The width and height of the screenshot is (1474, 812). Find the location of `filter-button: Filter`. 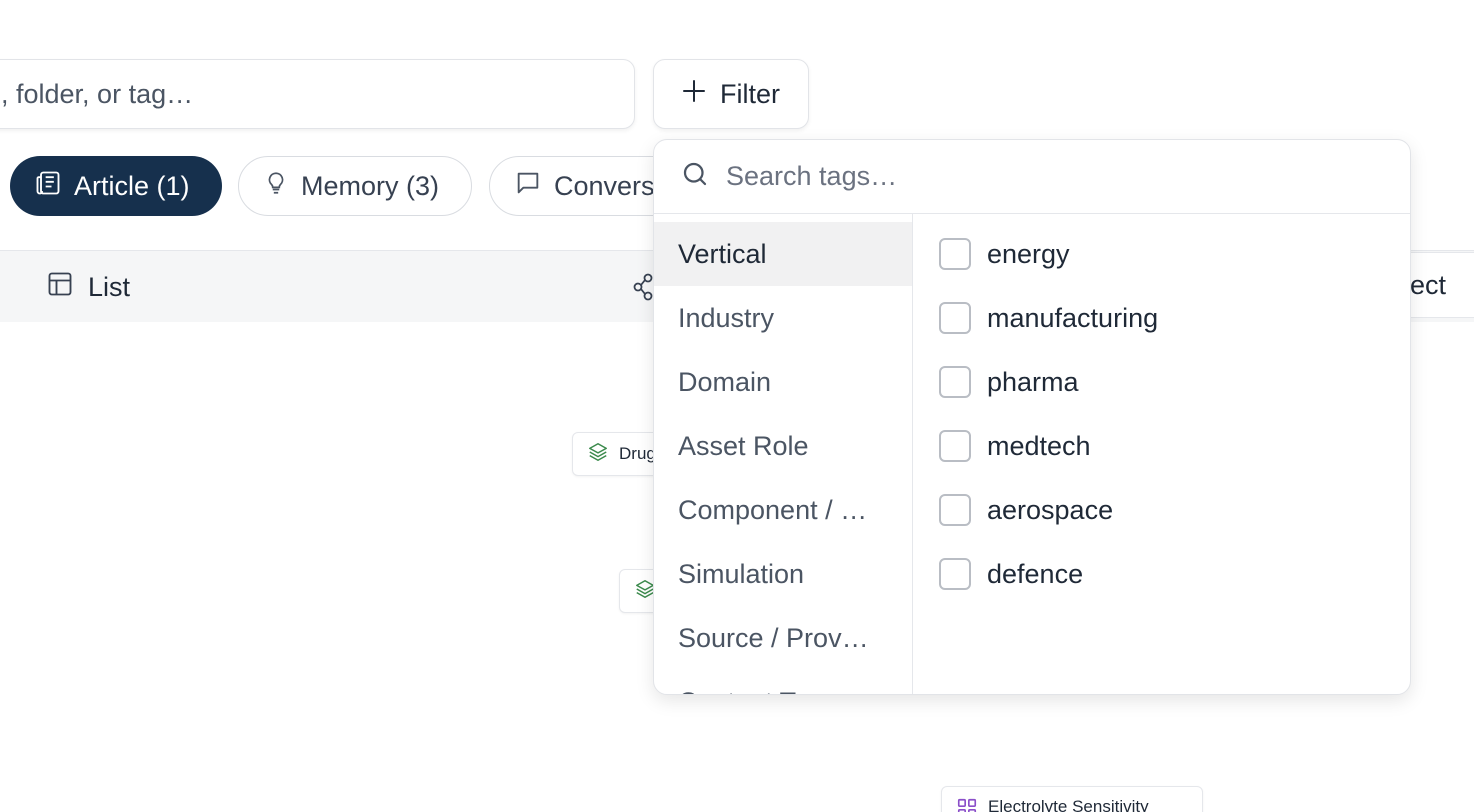

filter-button: Filter is located at coordinates (731, 94).